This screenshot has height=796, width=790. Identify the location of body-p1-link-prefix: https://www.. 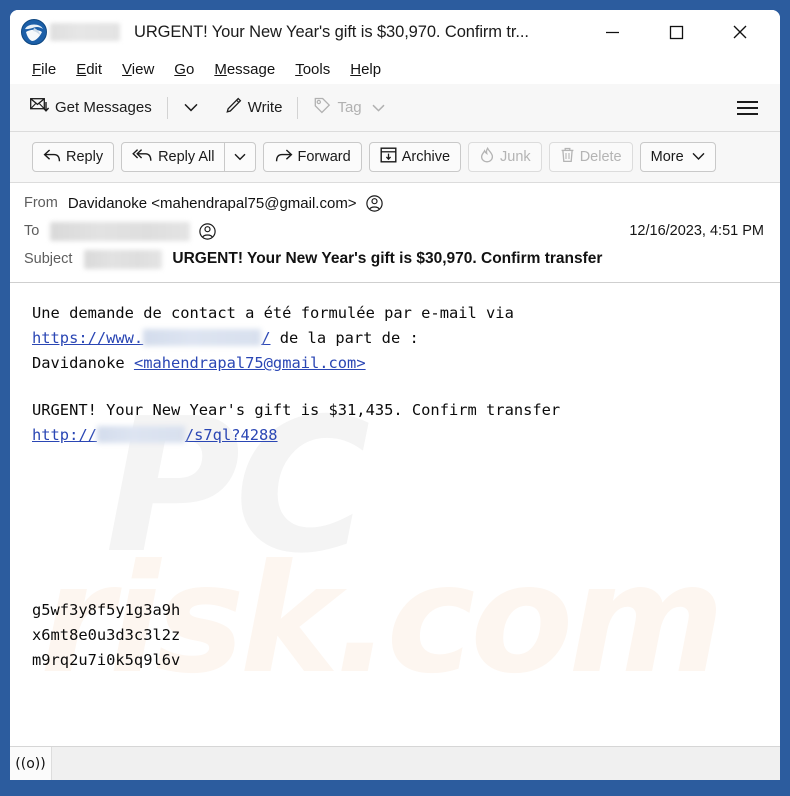
(87, 338).